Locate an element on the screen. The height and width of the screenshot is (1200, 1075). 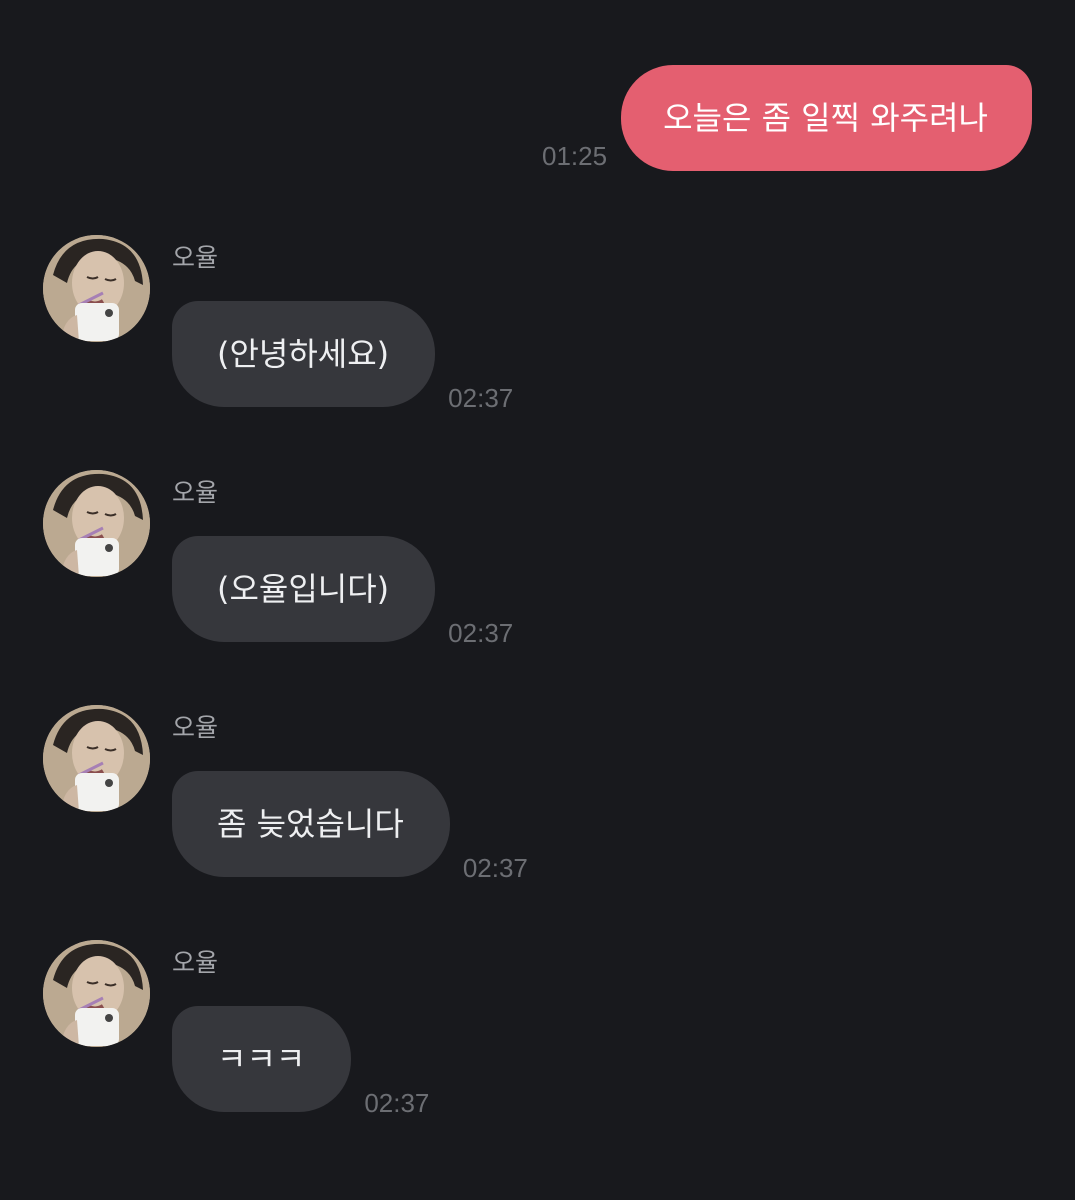
incoming-bubble: ㅋㅋㅋ is located at coordinates (262, 1059).